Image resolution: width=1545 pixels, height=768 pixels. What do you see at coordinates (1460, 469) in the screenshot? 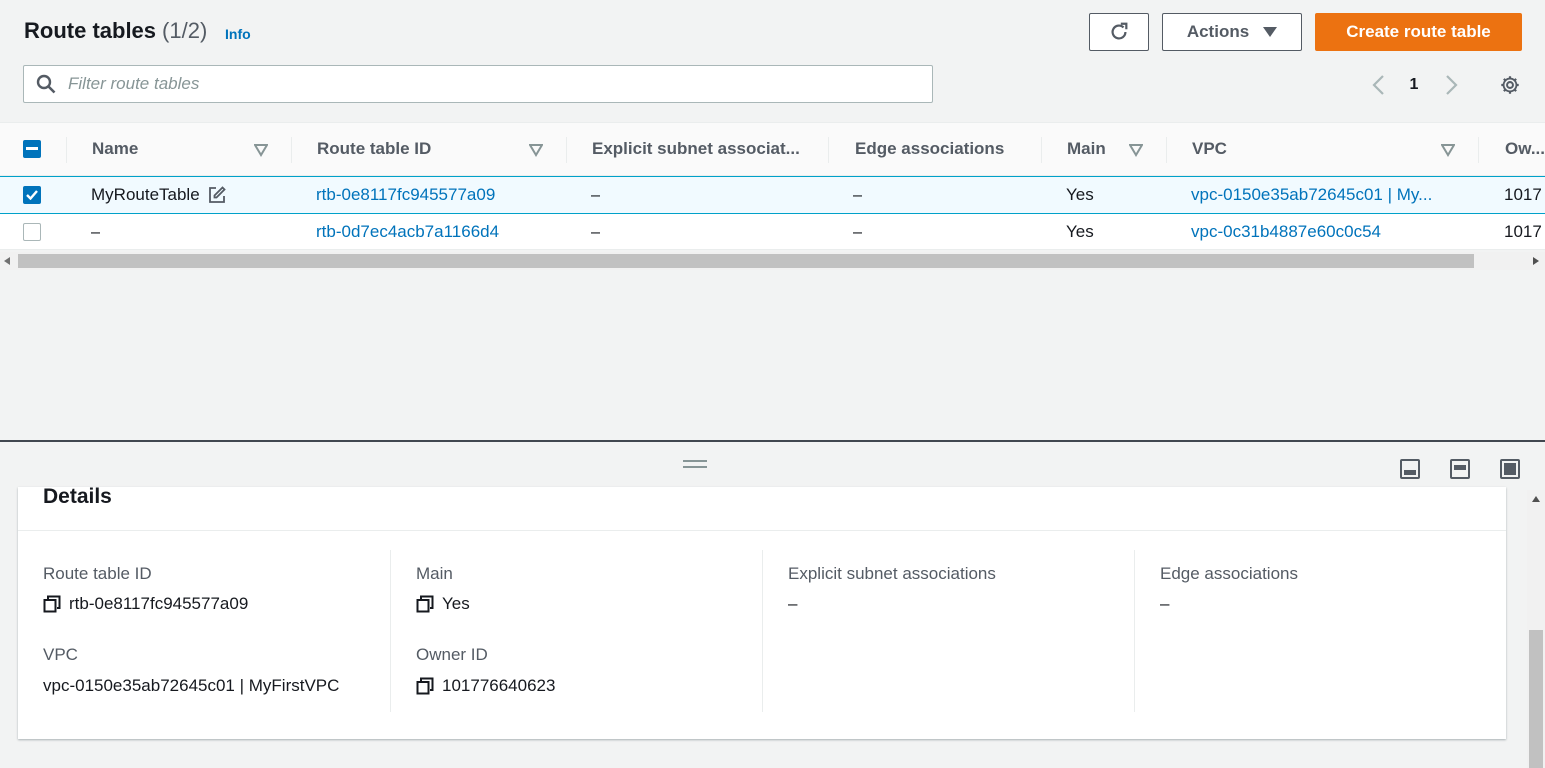
I see `split-middle-icon` at bounding box center [1460, 469].